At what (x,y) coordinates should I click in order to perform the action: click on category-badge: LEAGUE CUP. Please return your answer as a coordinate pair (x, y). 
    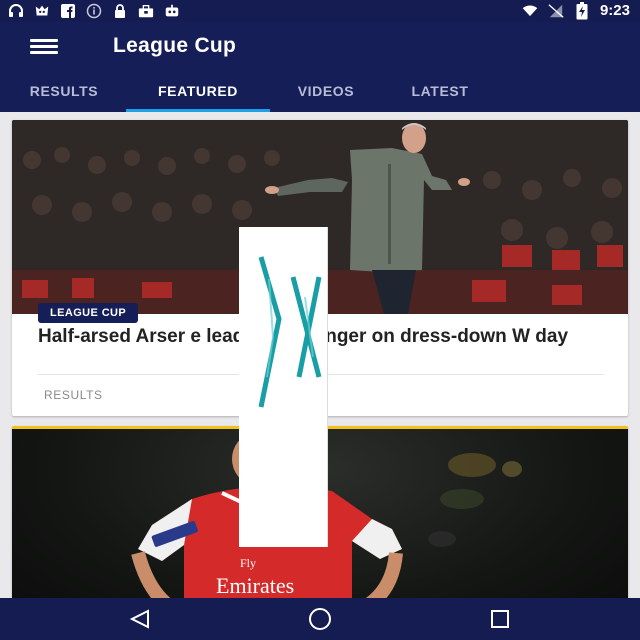
    Looking at the image, I should click on (88, 313).